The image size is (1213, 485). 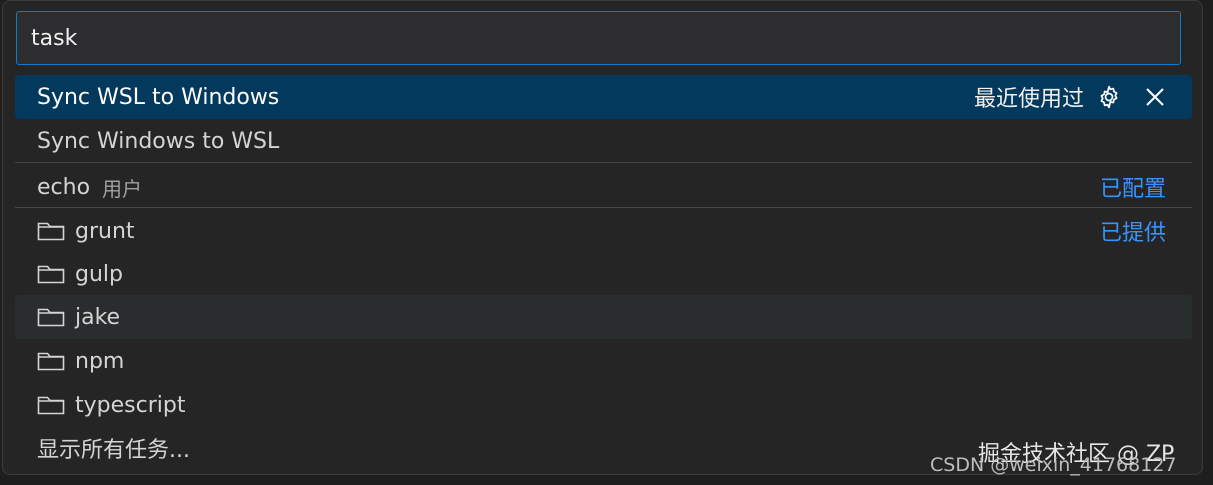 What do you see at coordinates (603, 97) in the screenshot?
I see `list-item-sync-wsl-to-windows: Sync WSL to Windows 最近使用过` at bounding box center [603, 97].